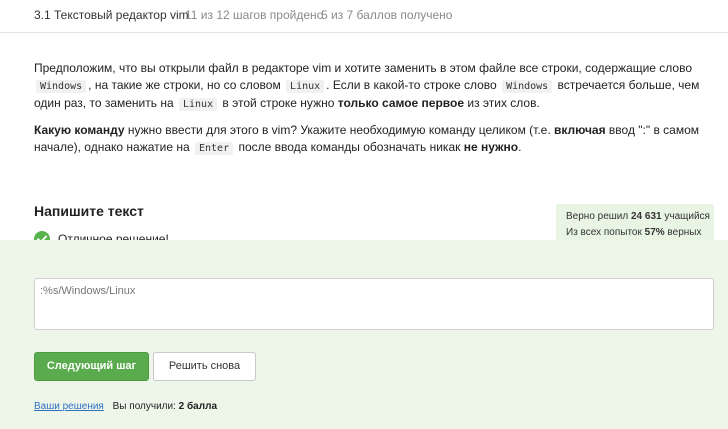 This screenshot has height=429, width=728. I want to click on emphasis: включая, so click(580, 130).